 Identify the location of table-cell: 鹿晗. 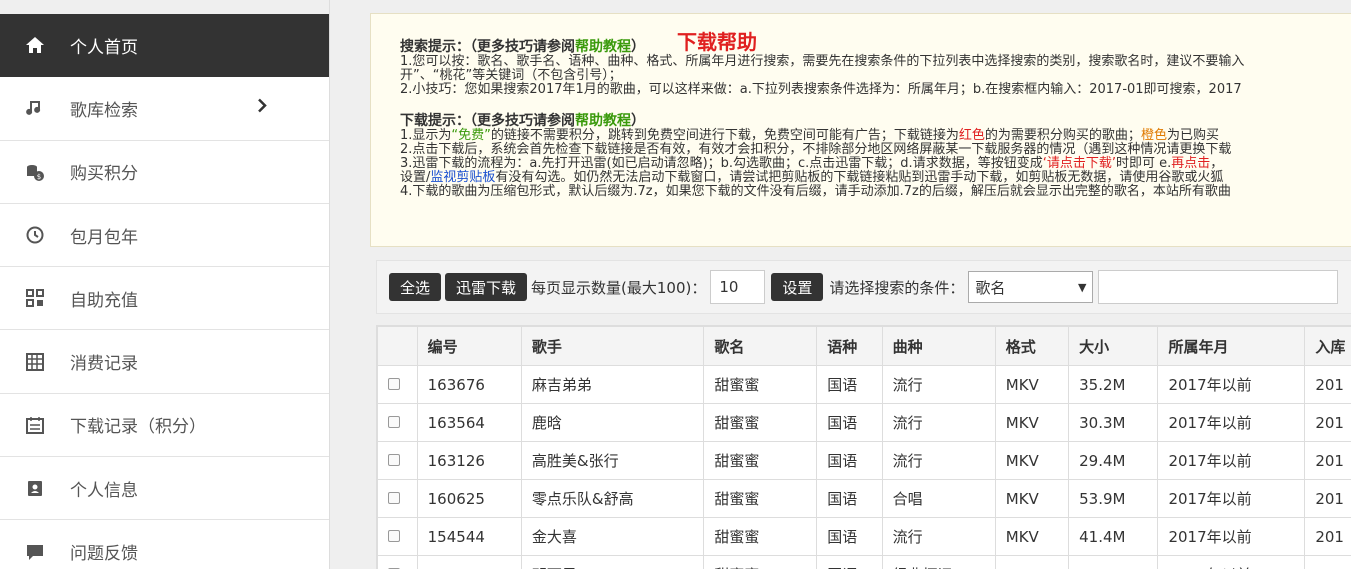
(612, 422).